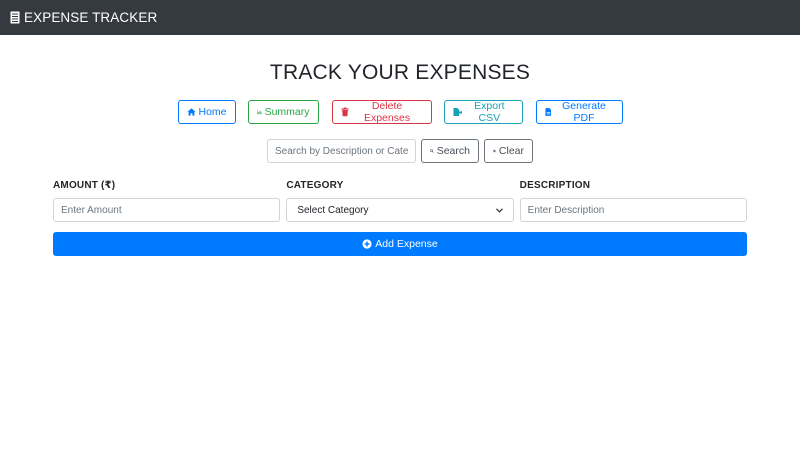  I want to click on category-label: CATEGORY, so click(315, 185).